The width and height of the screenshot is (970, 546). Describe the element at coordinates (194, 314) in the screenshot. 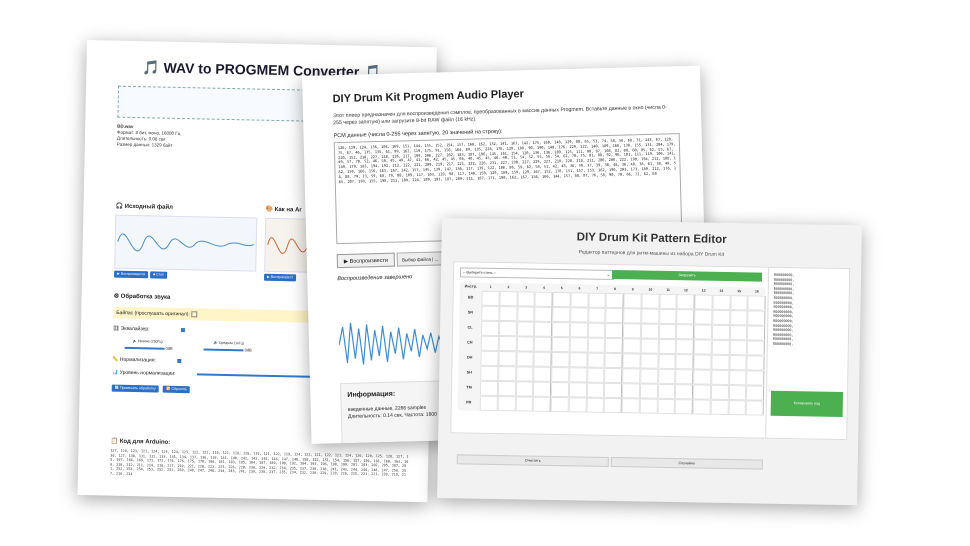

I see `bypass-checkbox` at that location.